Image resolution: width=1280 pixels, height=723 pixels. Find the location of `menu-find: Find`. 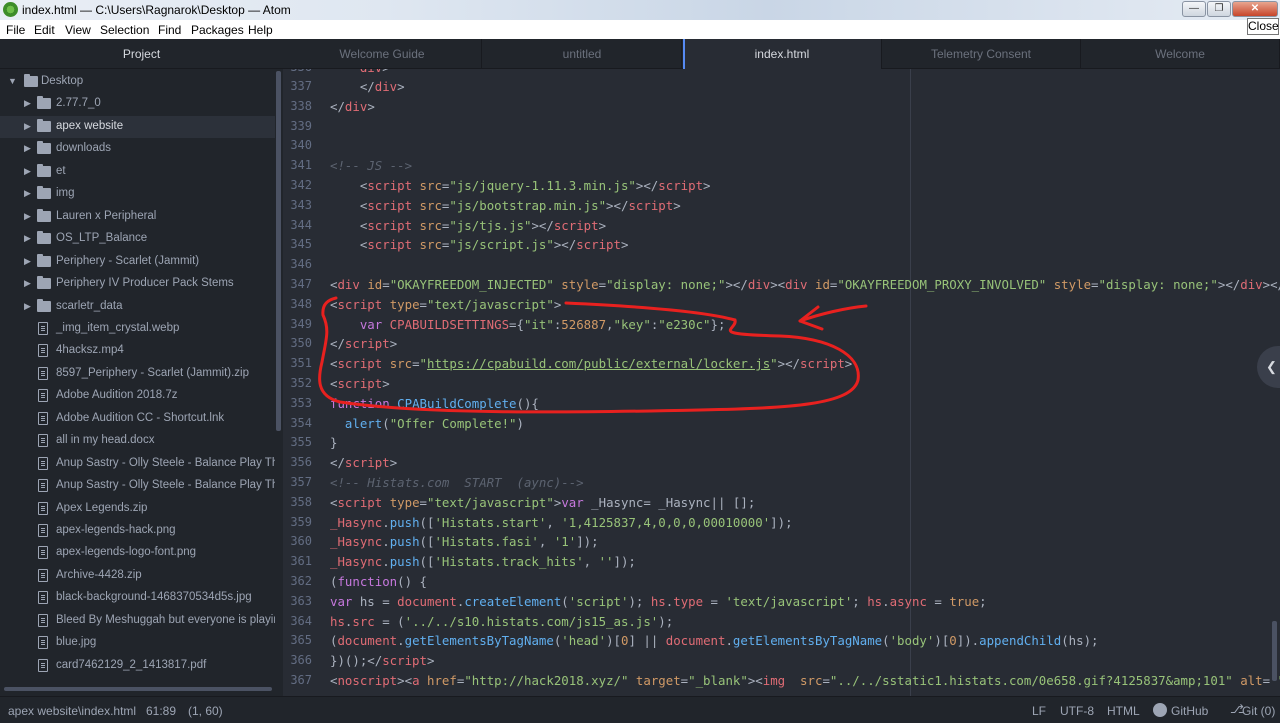

menu-find: Find is located at coordinates (169, 30).